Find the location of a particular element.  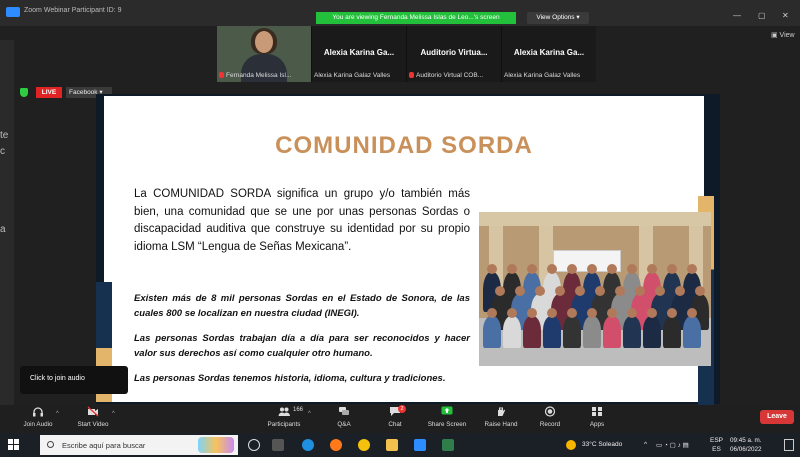

clock: 09:45 a. m. 06/06/2022 is located at coordinates (746, 445).